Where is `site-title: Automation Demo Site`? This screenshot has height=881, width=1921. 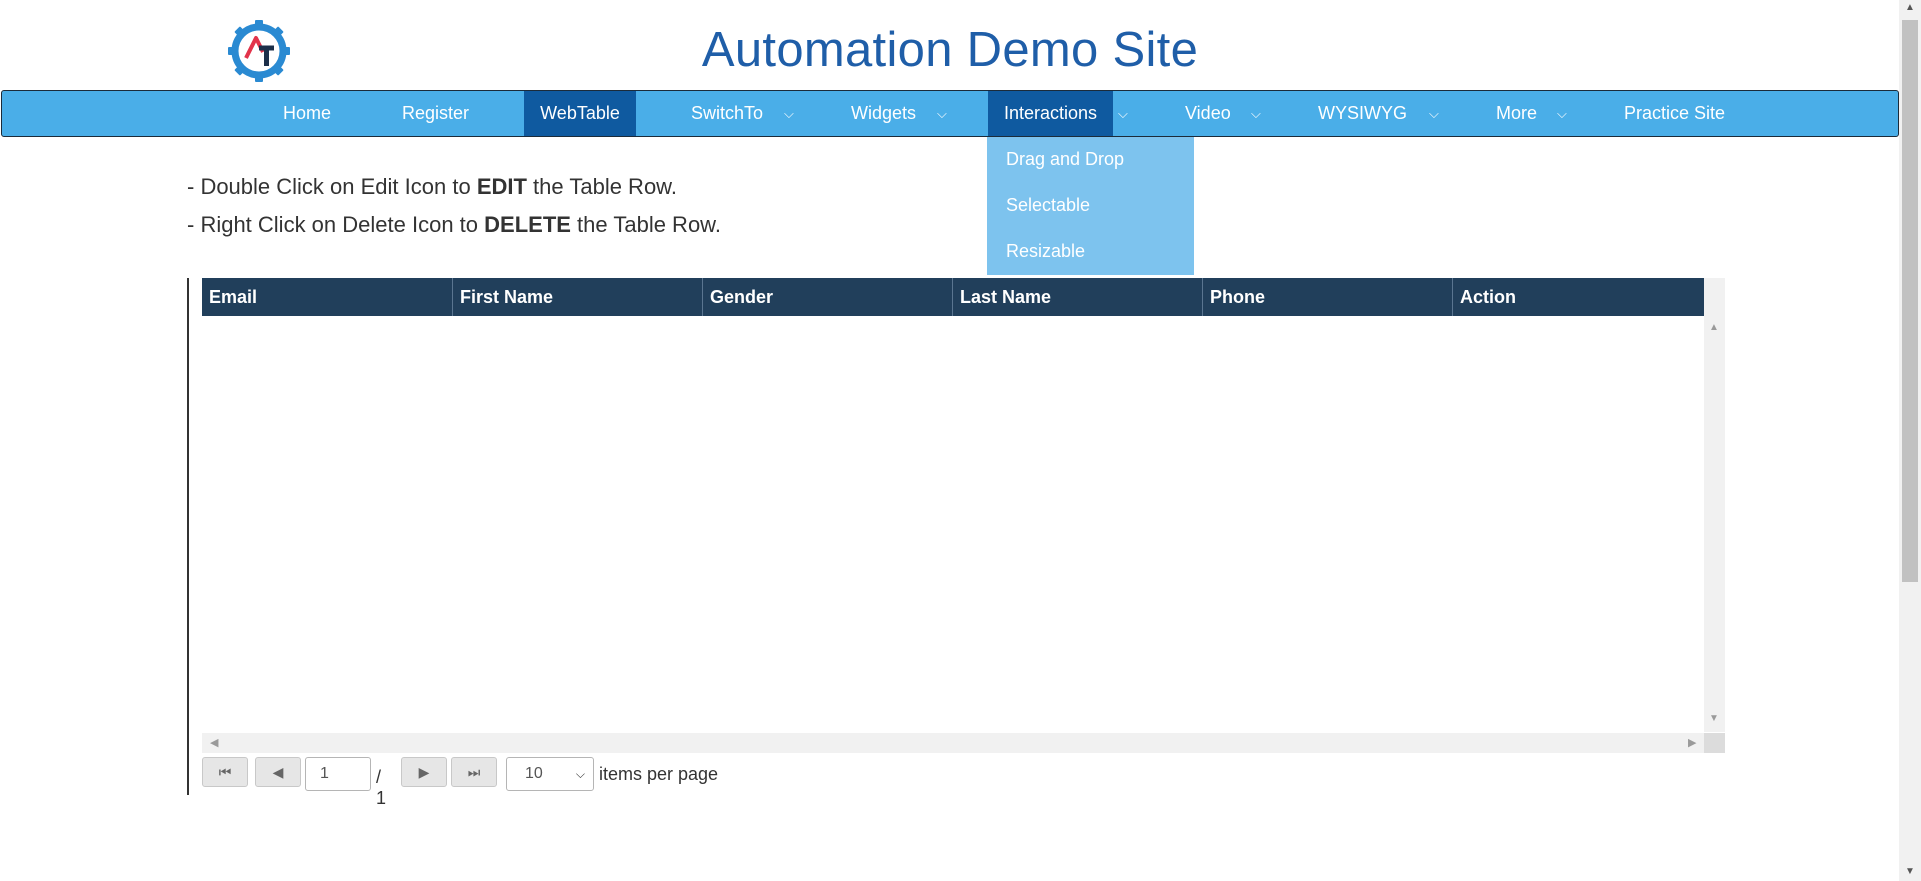
site-title: Automation Demo Site is located at coordinates (950, 50).